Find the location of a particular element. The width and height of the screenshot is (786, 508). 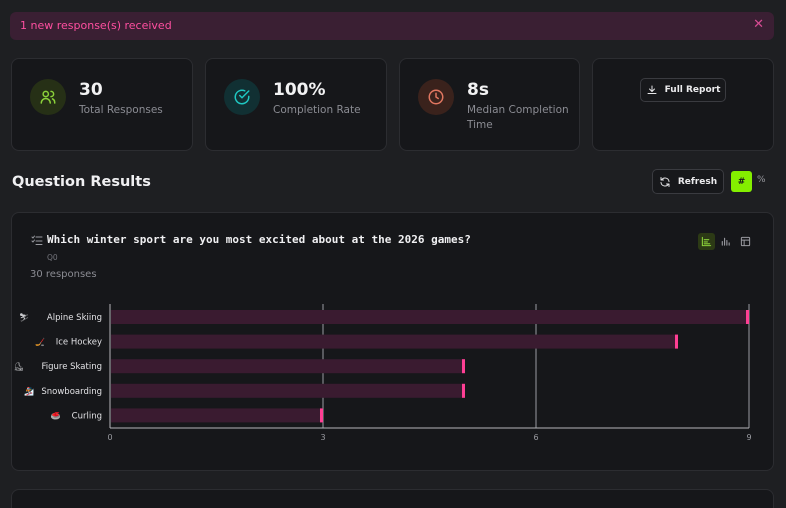

column-chart-icon is located at coordinates (725, 241).